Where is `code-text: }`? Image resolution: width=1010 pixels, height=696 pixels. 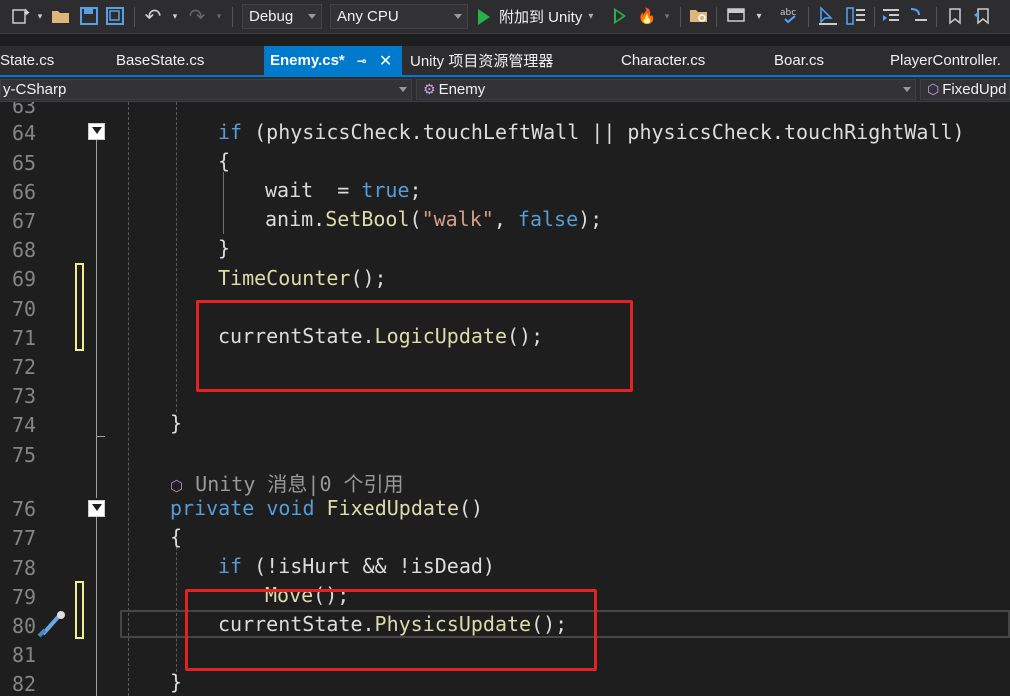
code-text: } is located at coordinates (176, 682).